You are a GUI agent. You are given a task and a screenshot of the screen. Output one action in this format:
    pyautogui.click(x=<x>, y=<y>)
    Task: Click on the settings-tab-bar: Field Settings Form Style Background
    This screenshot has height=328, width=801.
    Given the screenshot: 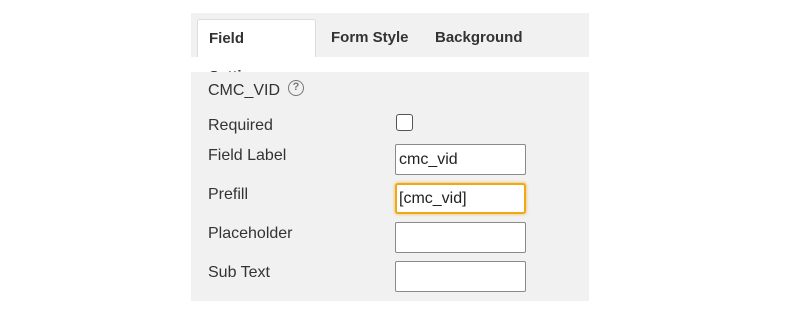 What is the action you would take?
    pyautogui.click(x=390, y=49)
    